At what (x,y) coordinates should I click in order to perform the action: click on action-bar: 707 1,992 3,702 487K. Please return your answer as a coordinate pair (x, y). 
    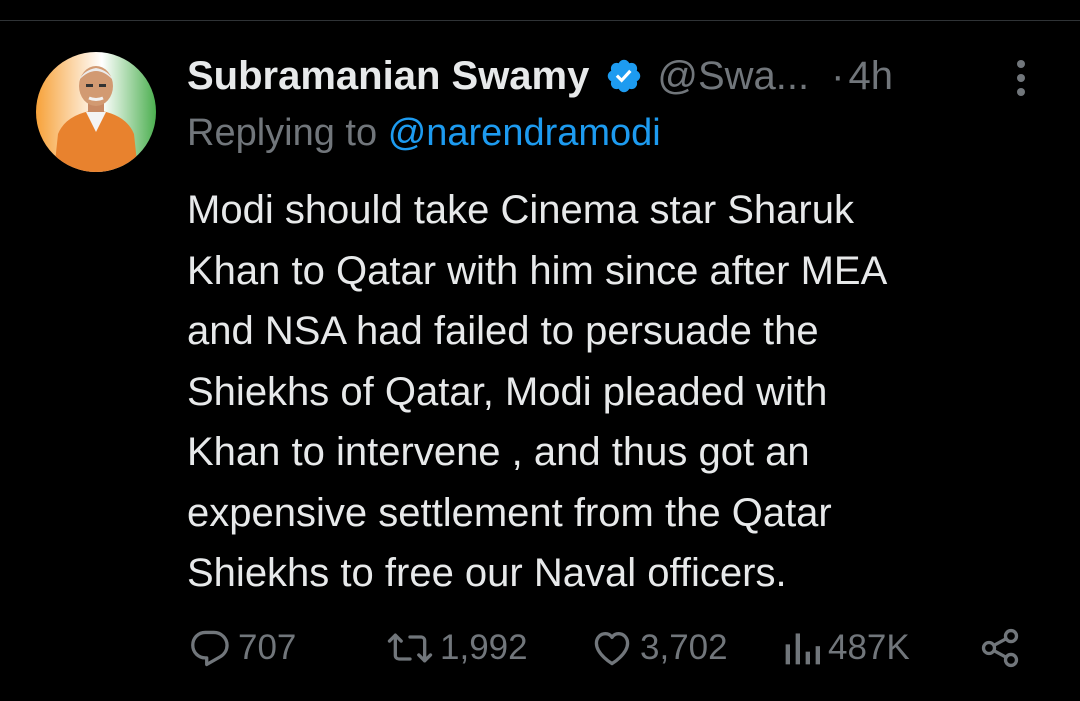
    Looking at the image, I should click on (540, 648).